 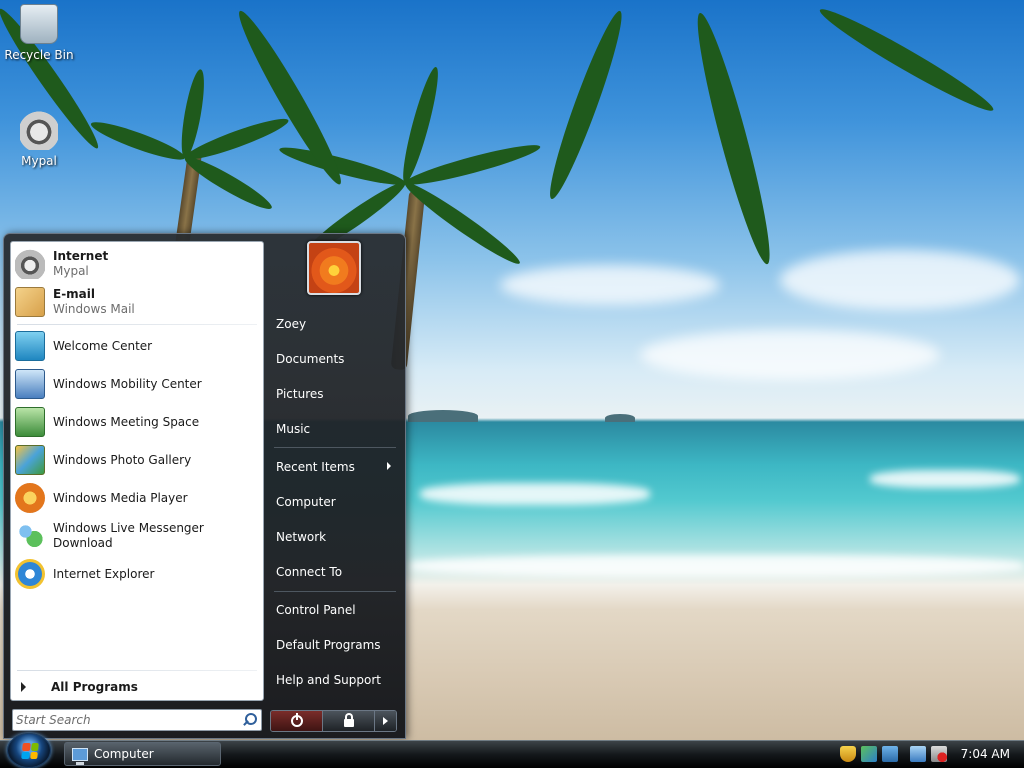 What do you see at coordinates (94, 309) in the screenshot?
I see `pinned-item-subtitle: Windows Mail` at bounding box center [94, 309].